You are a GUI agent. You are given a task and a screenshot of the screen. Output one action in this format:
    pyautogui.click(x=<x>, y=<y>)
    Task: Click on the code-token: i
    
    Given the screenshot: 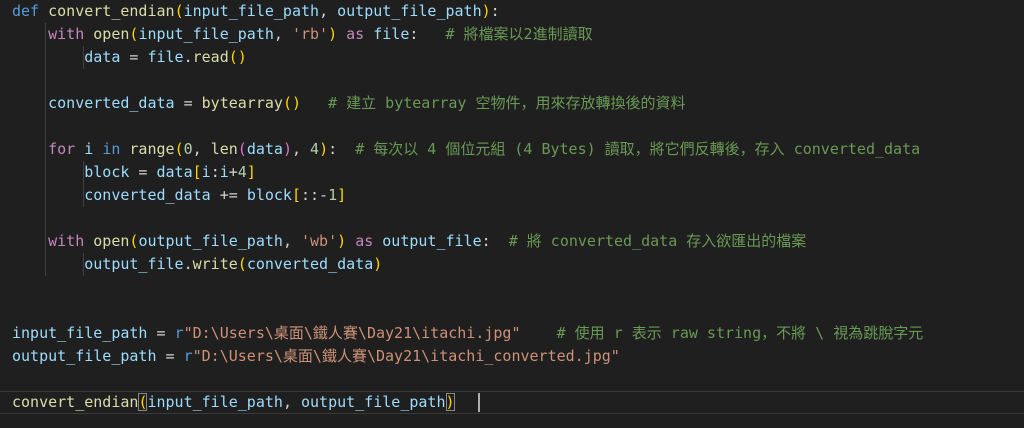 What is the action you would take?
    pyautogui.click(x=206, y=172)
    